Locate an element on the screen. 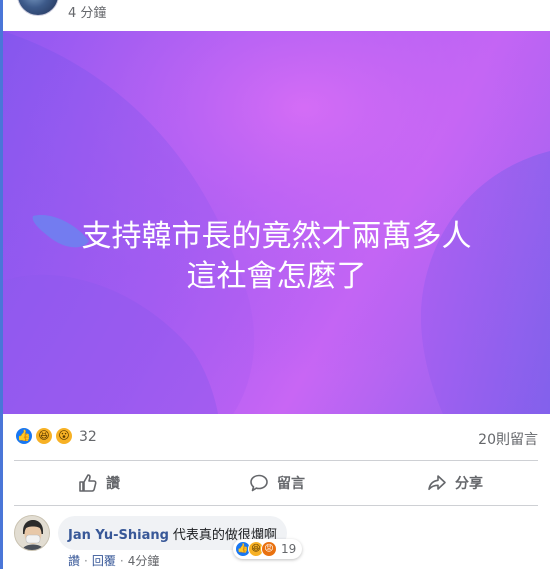 Image resolution: width=550 pixels, height=569 pixels. comment-bubble-icon is located at coordinates (259, 483).